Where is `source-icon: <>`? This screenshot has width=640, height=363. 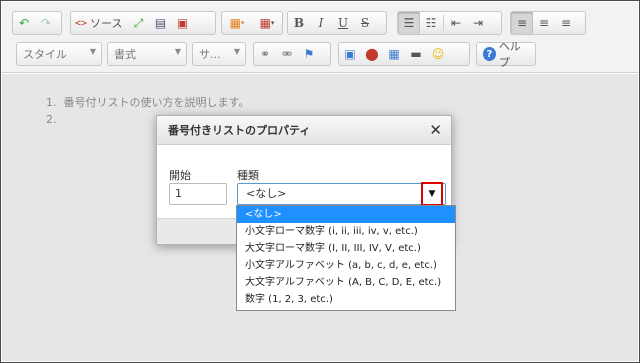
source-icon: <> is located at coordinates (81, 23).